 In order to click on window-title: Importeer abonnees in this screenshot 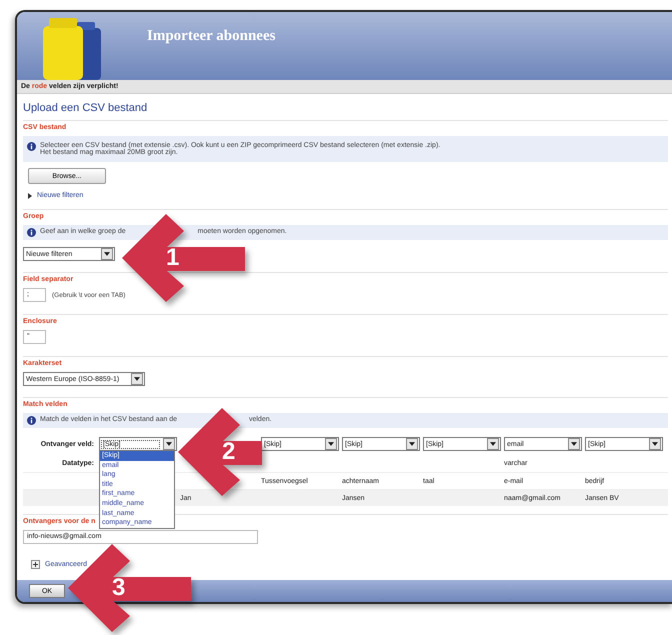, I will do `click(211, 36)`.